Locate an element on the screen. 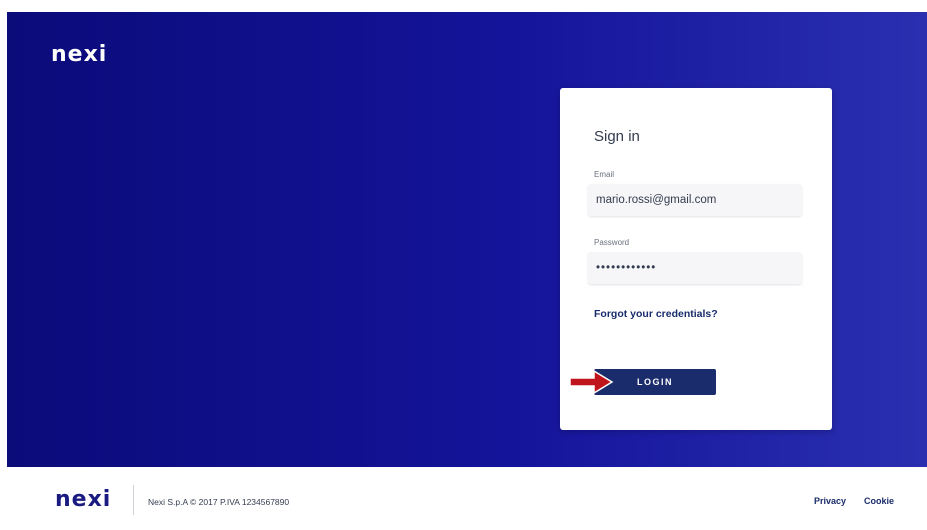  footer-copyright: Nexi S.p.A © 2017 P.IVA 1234567890 is located at coordinates (219, 502).